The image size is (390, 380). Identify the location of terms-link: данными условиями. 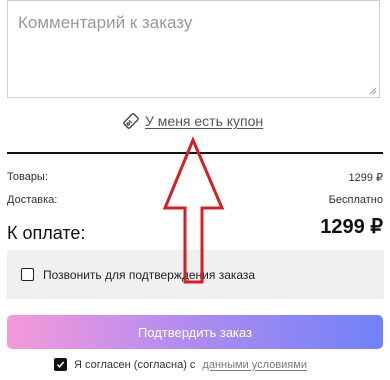
(254, 365).